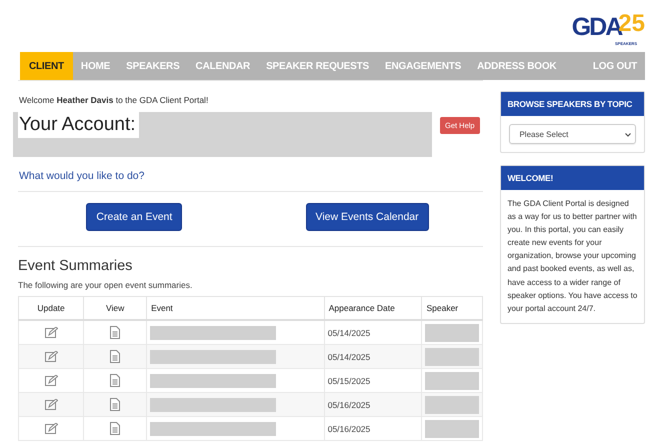 This screenshot has width=655, height=445. Describe the element at coordinates (51, 308) in the screenshot. I see `column-header: Update` at that location.